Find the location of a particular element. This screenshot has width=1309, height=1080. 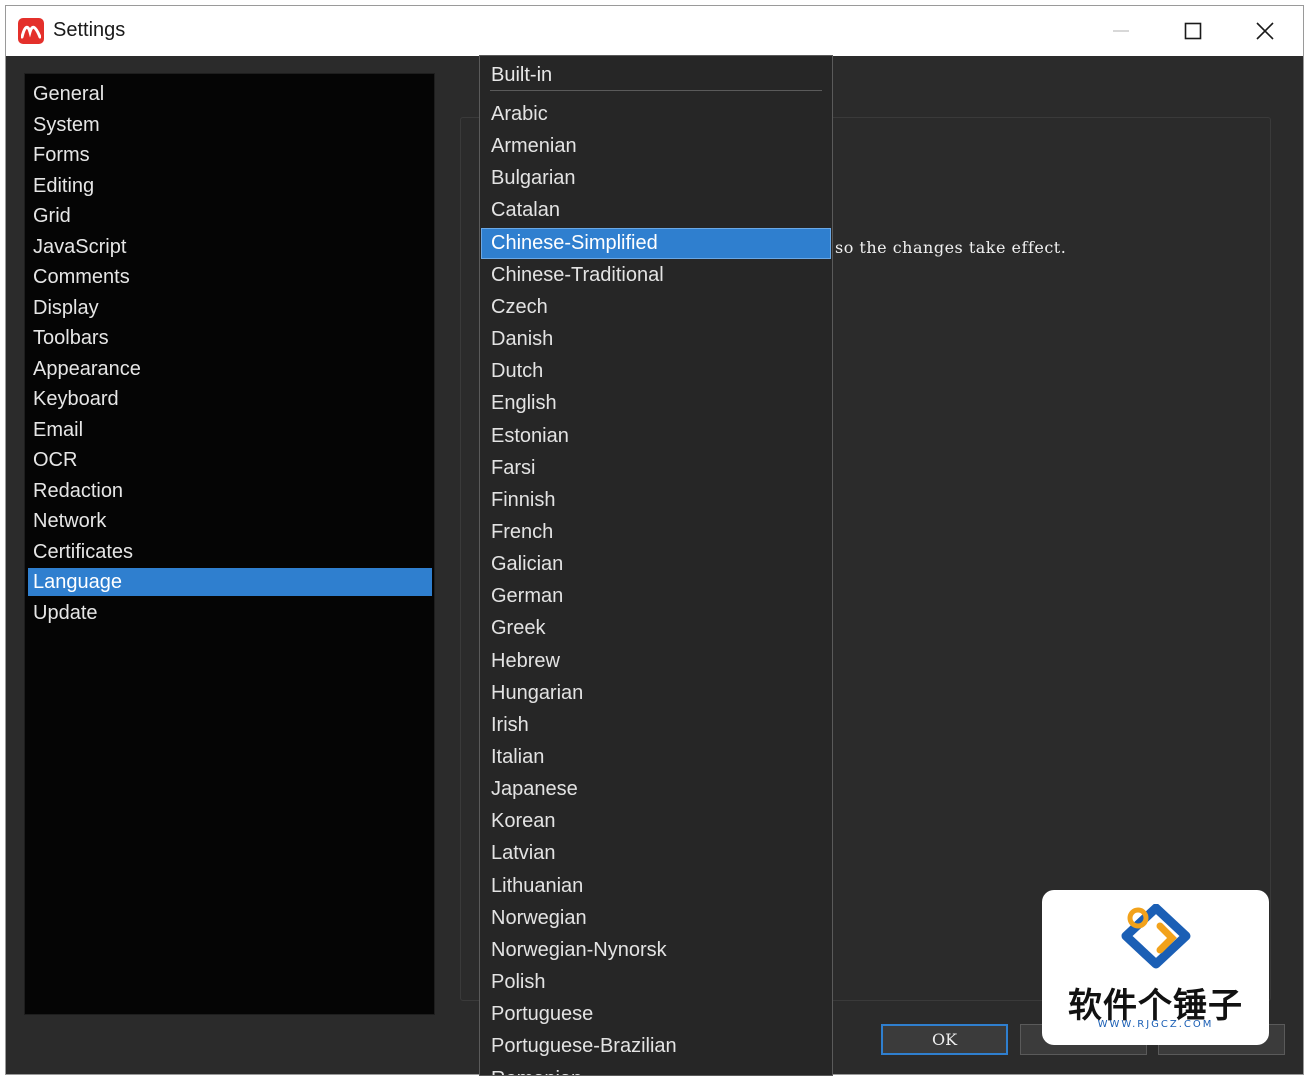

language-option-farsi: Farsi is located at coordinates (656, 468).